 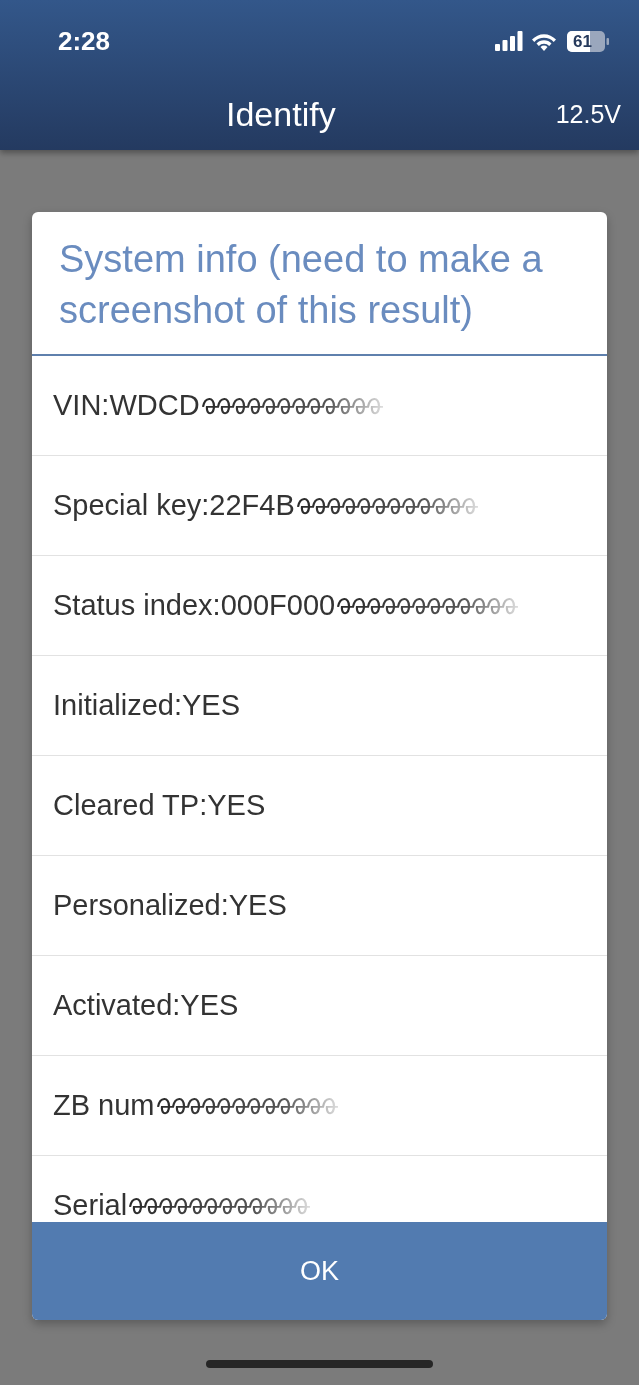 What do you see at coordinates (146, 705) in the screenshot?
I see `info-text: Initialized:YES` at bounding box center [146, 705].